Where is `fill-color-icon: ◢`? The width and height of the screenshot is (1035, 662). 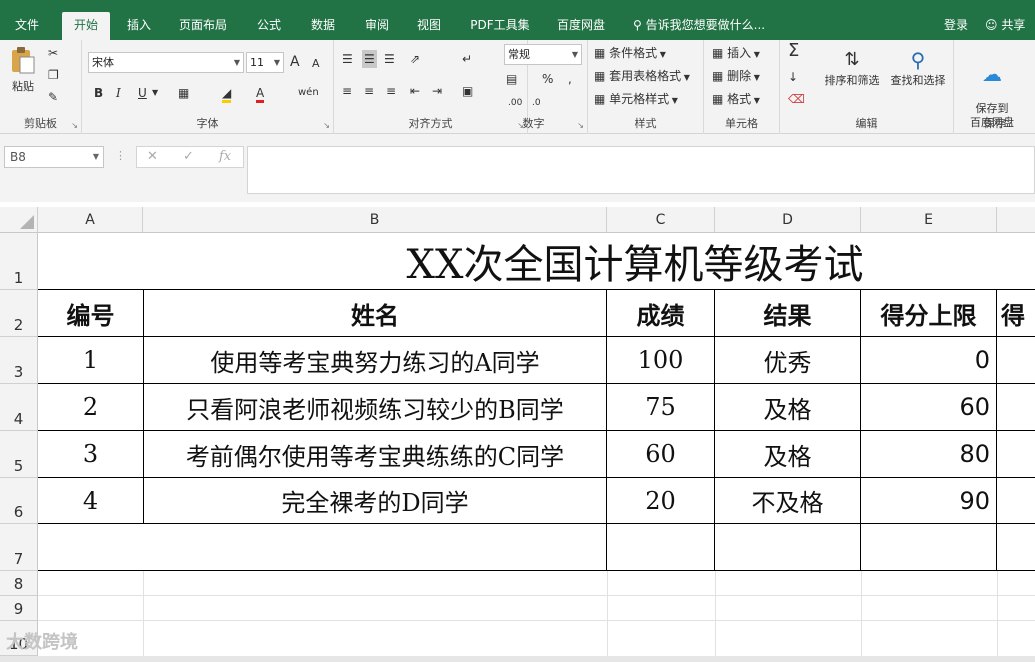
fill-color-icon: ◢ is located at coordinates (227, 93).